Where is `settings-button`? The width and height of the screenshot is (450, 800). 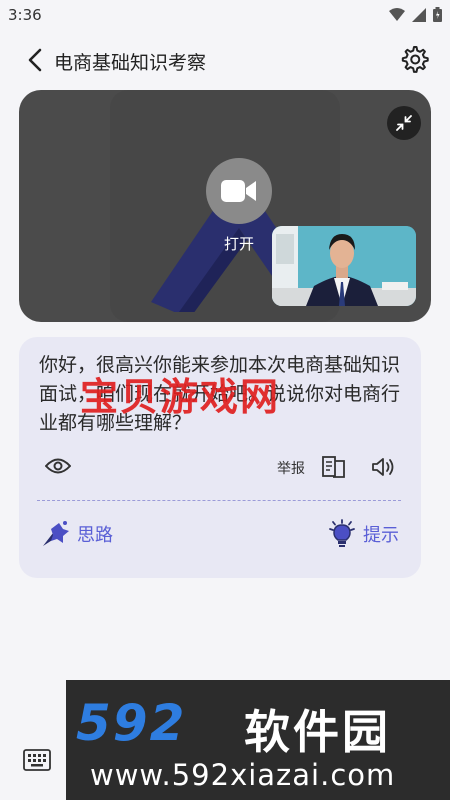 settings-button is located at coordinates (414, 60).